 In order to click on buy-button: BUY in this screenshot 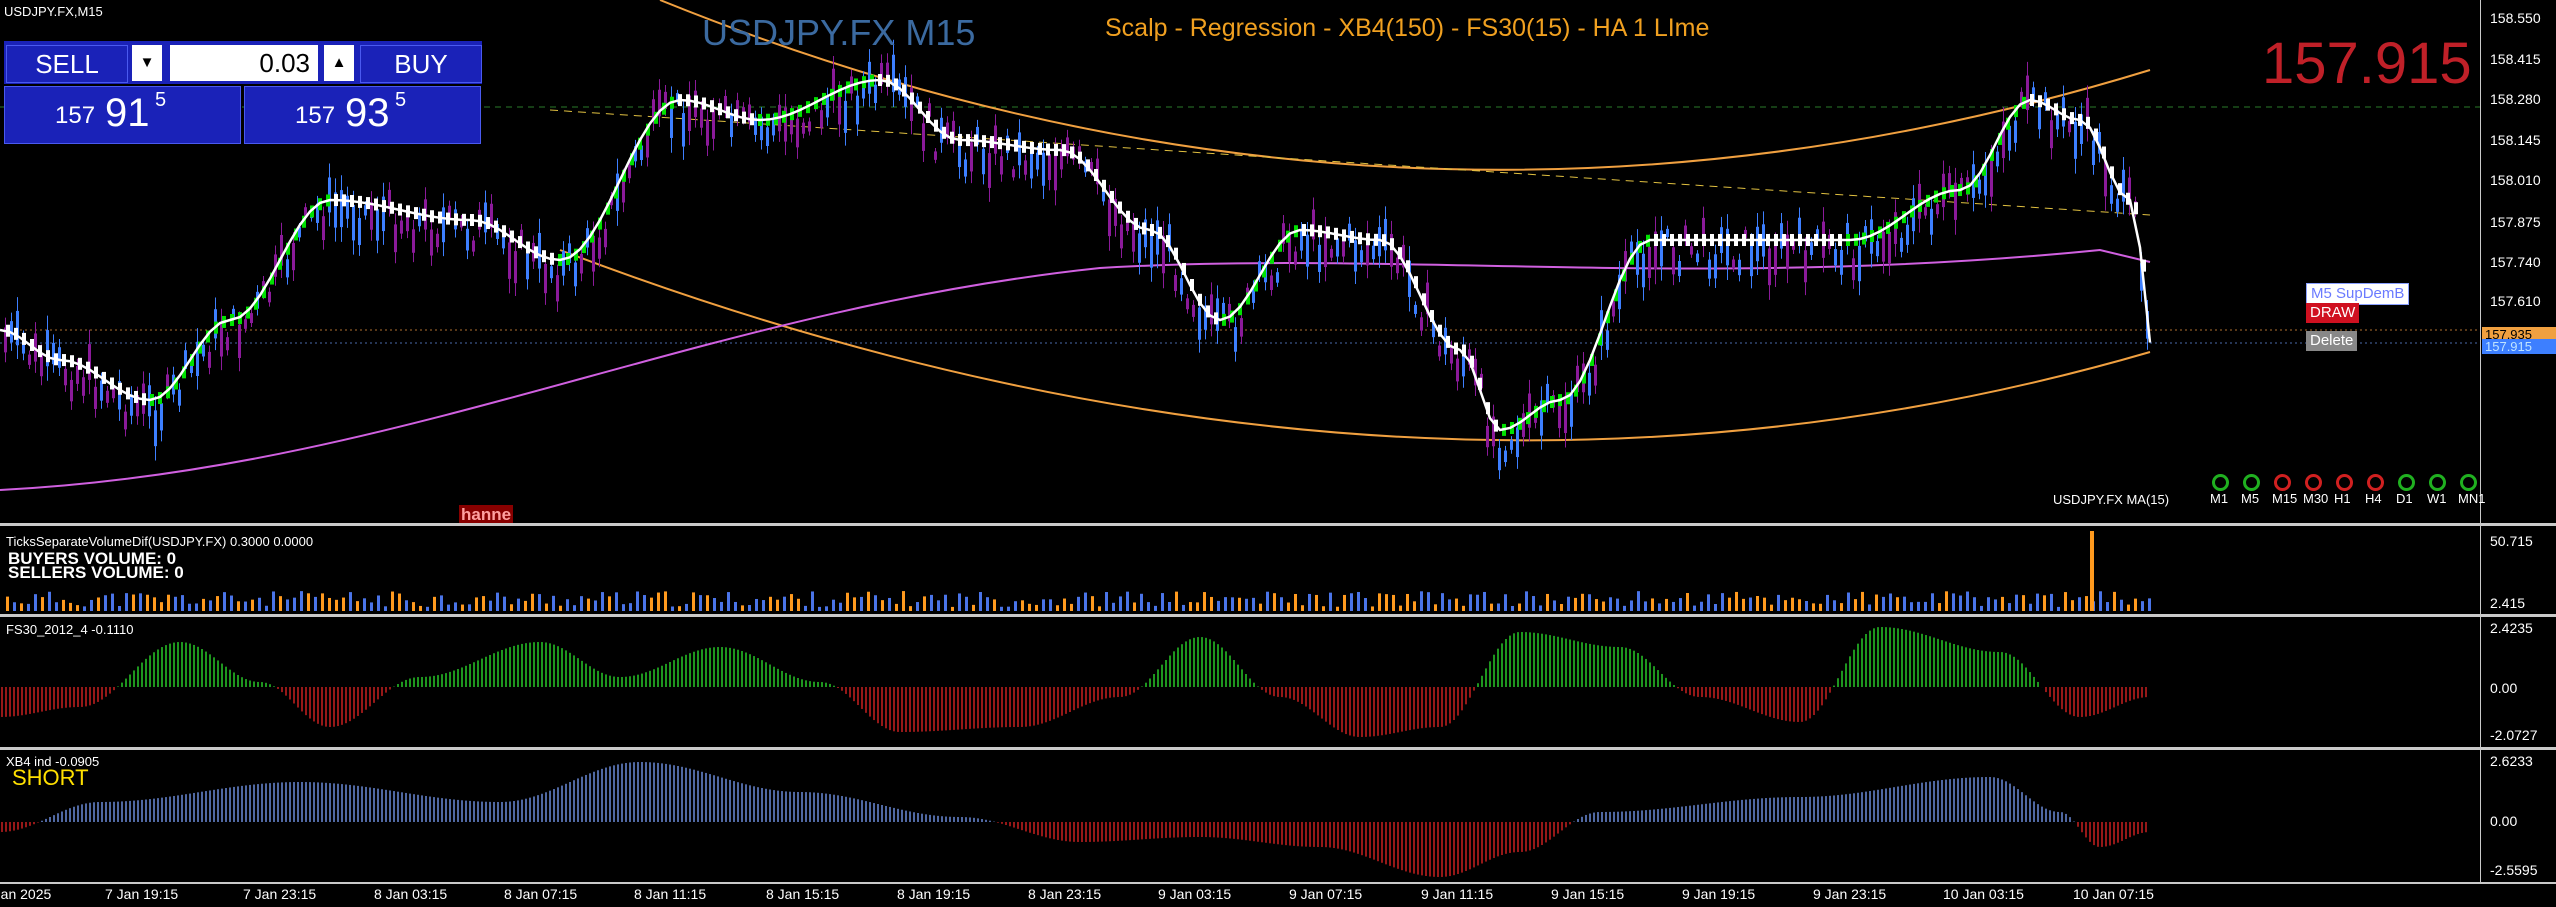, I will do `click(421, 64)`.